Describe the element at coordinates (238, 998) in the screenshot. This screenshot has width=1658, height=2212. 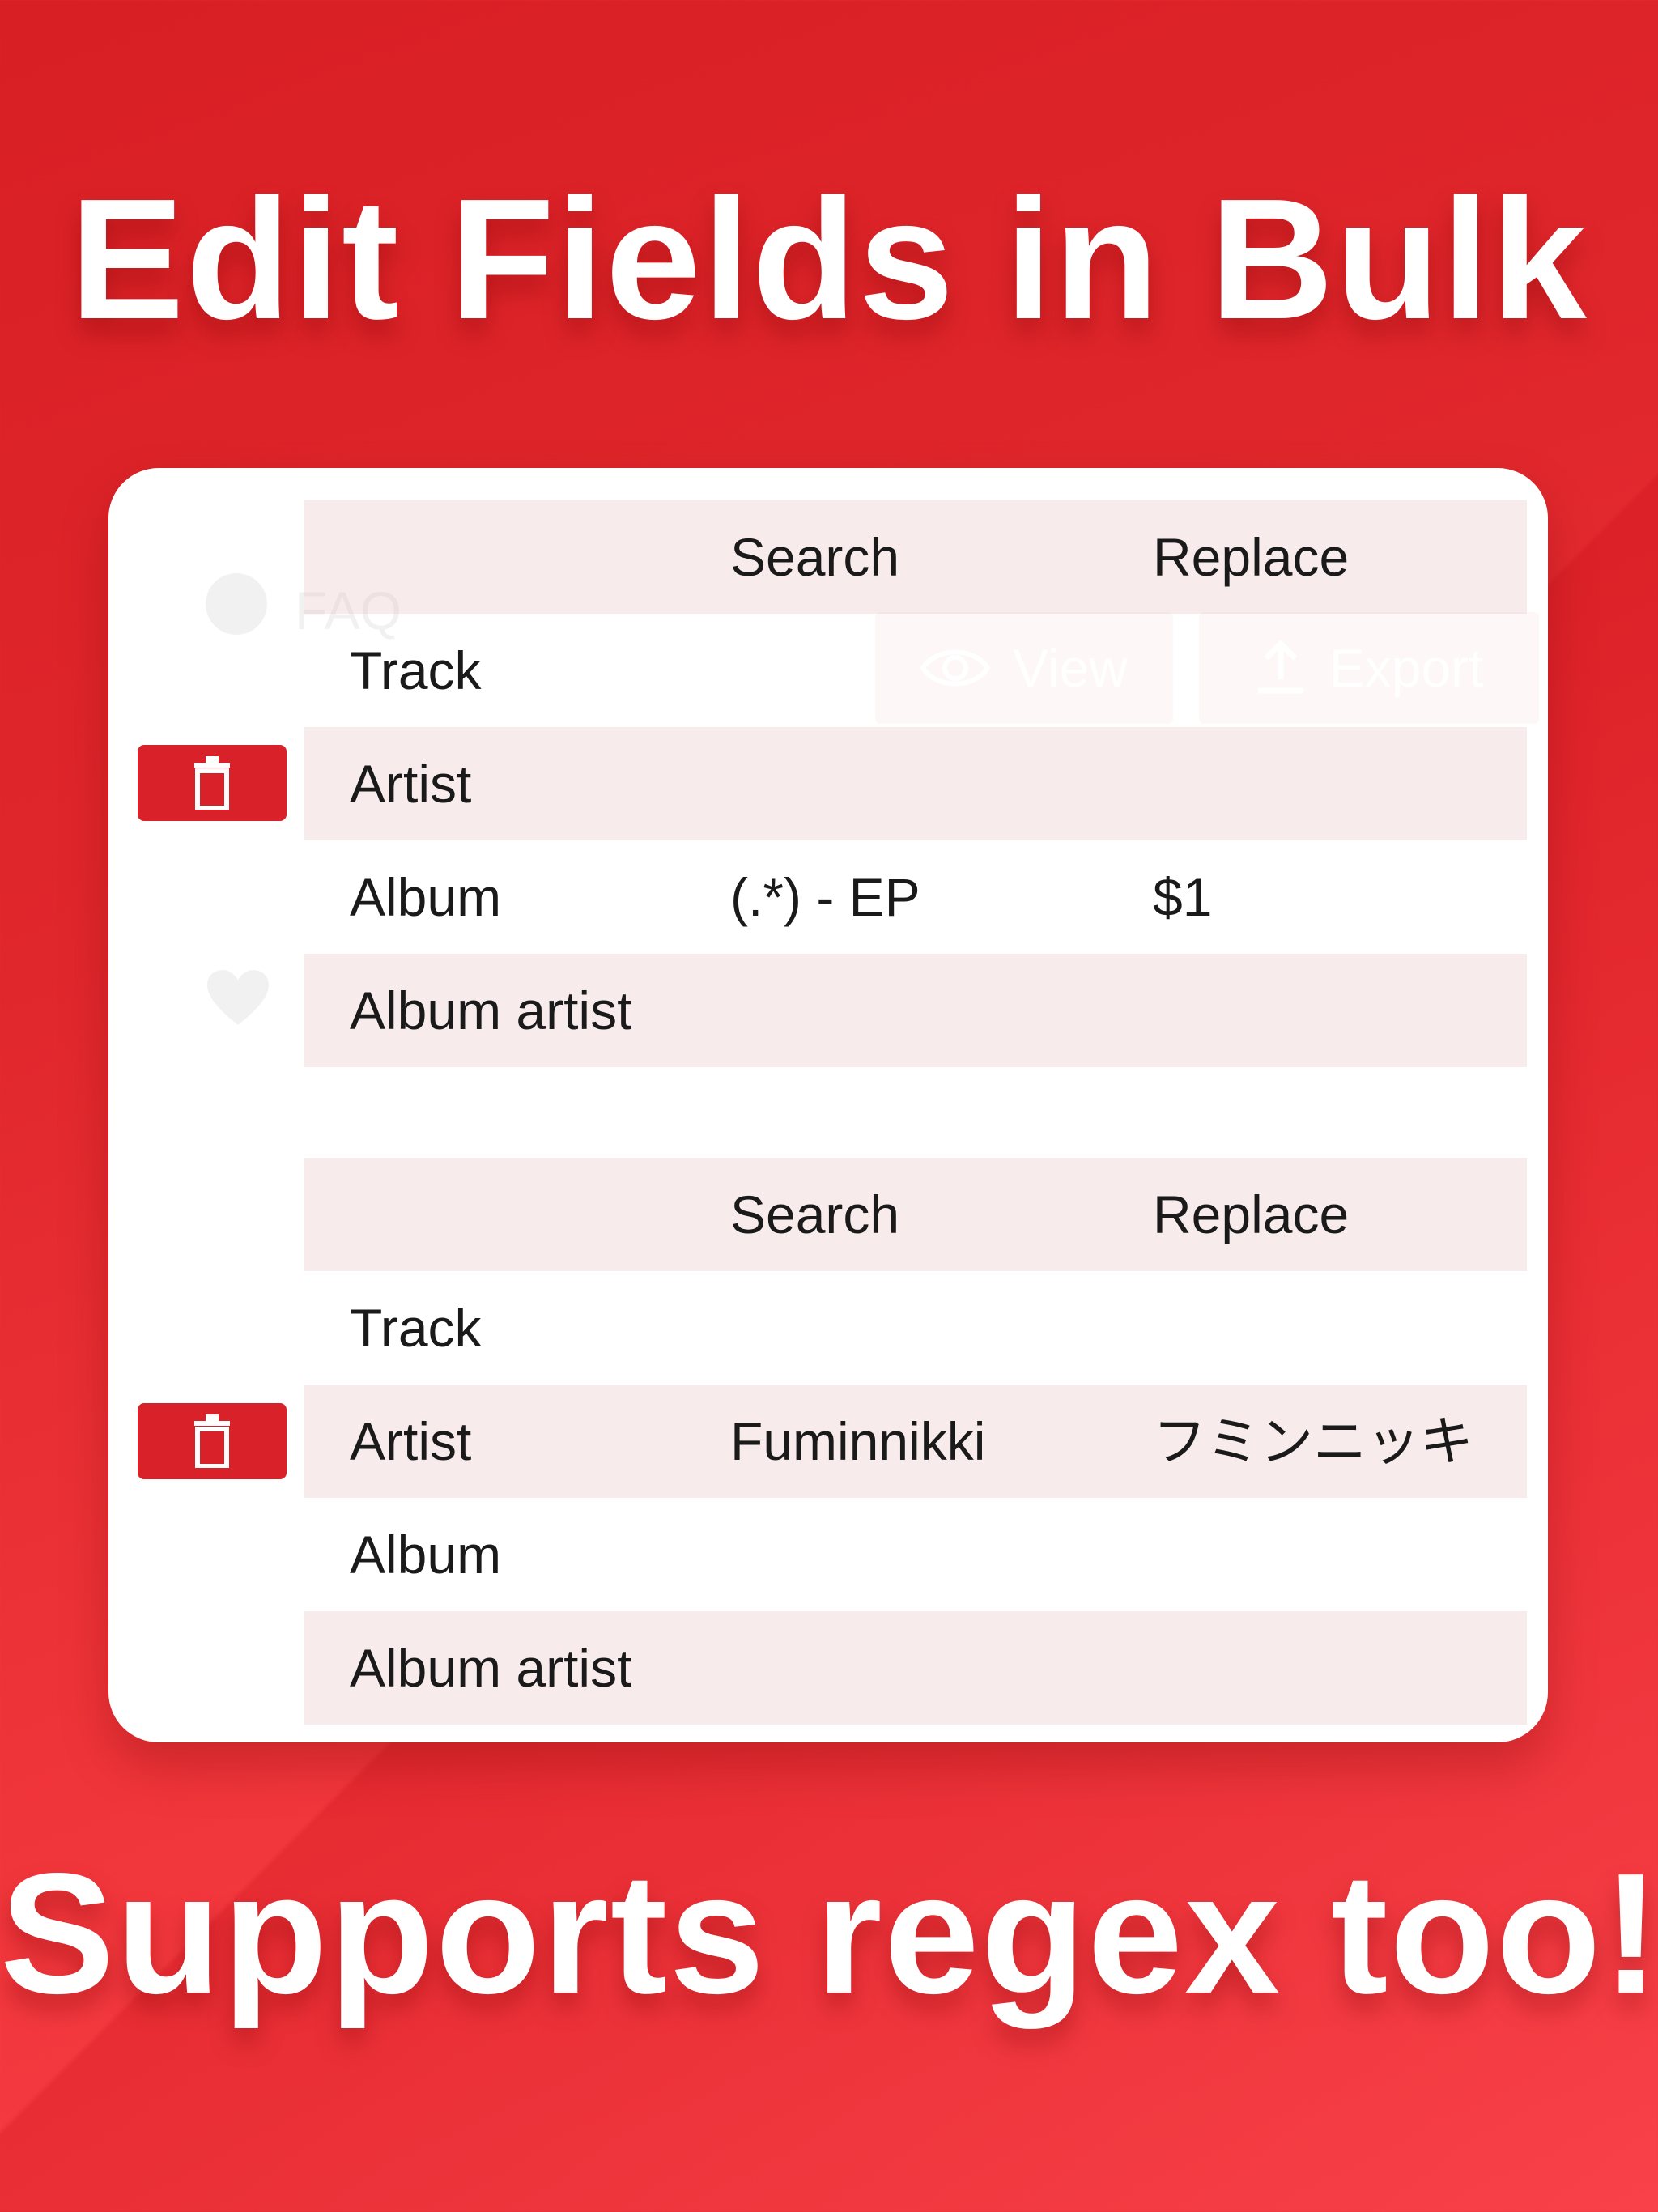
I see `heart-icon` at that location.